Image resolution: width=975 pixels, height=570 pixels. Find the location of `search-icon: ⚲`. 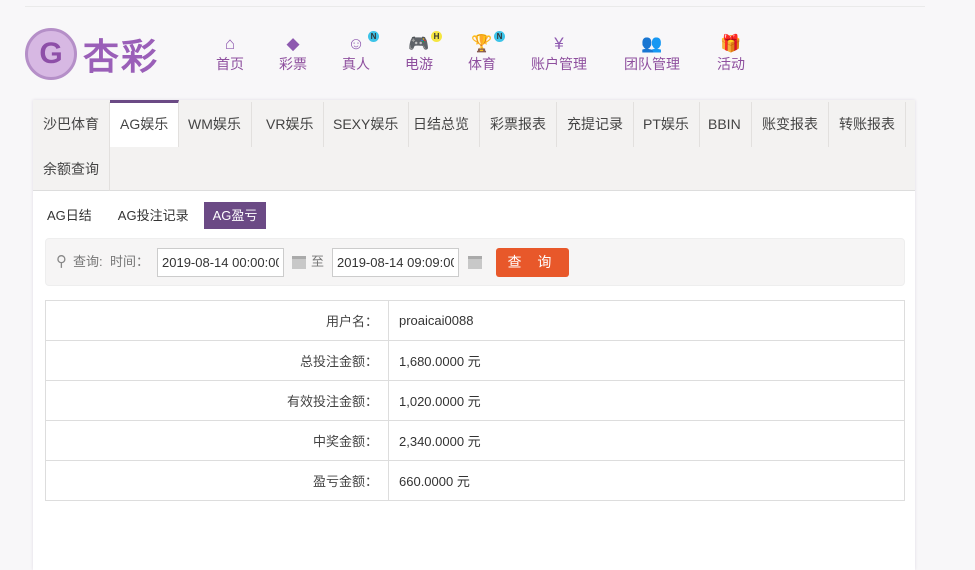

search-icon: ⚲ is located at coordinates (61, 261).